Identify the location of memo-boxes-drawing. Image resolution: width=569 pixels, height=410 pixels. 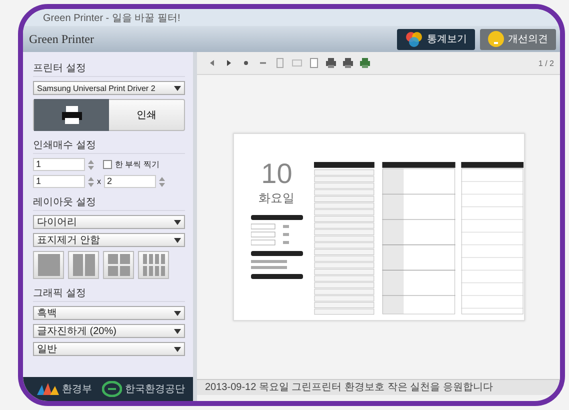
(276, 247).